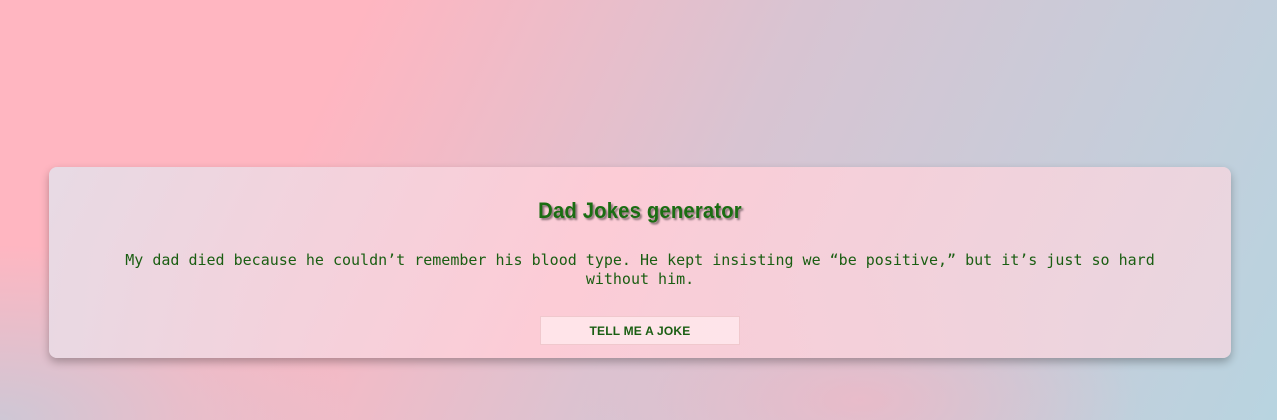 The width and height of the screenshot is (1277, 420). What do you see at coordinates (640, 210) in the screenshot?
I see `page-title: Dad Jokes generator` at bounding box center [640, 210].